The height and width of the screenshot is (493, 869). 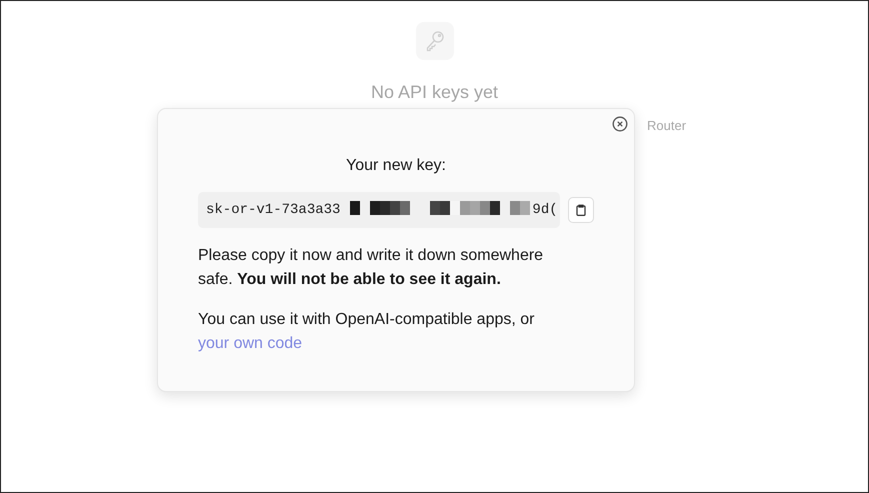 What do you see at coordinates (434, 41) in the screenshot?
I see `key-icon` at bounding box center [434, 41].